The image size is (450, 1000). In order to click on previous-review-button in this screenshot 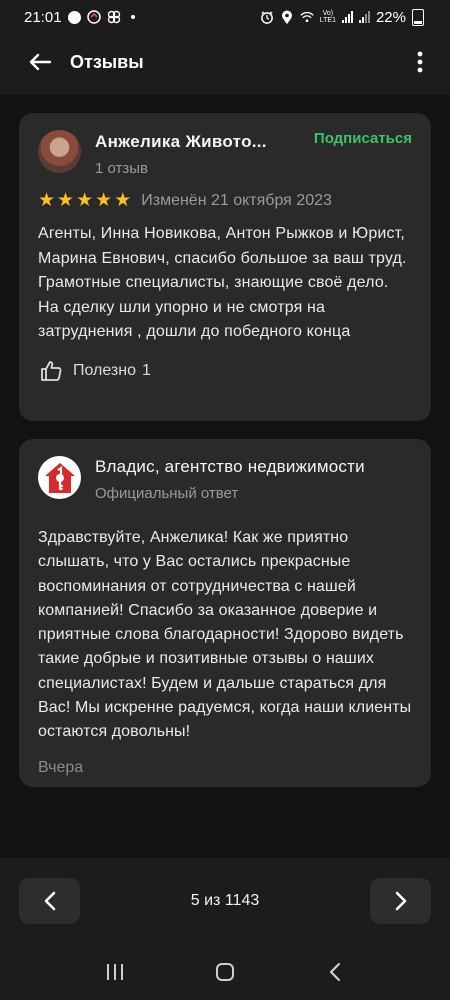, I will do `click(49, 901)`.